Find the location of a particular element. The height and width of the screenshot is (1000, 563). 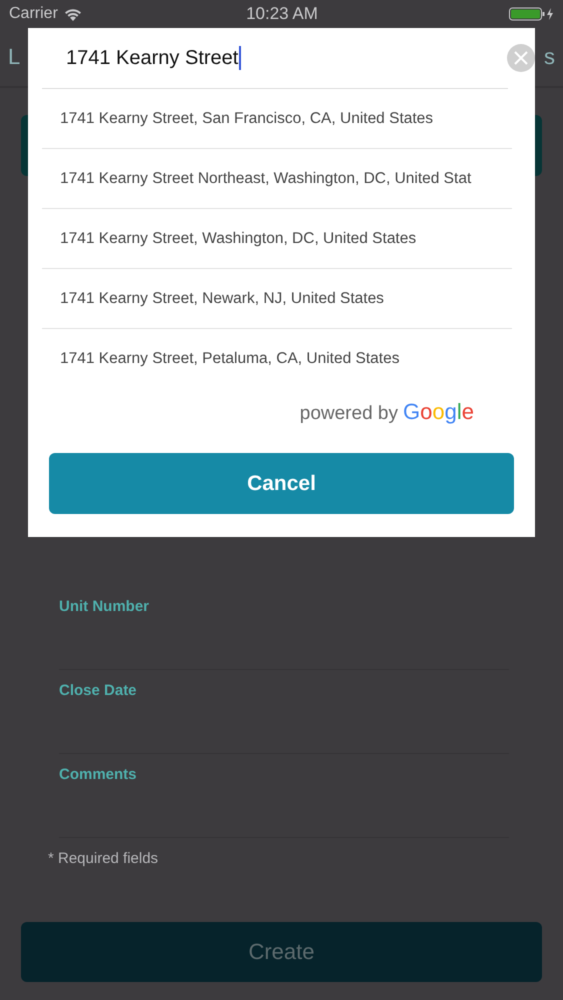

form-field: Comments is located at coordinates (284, 796).